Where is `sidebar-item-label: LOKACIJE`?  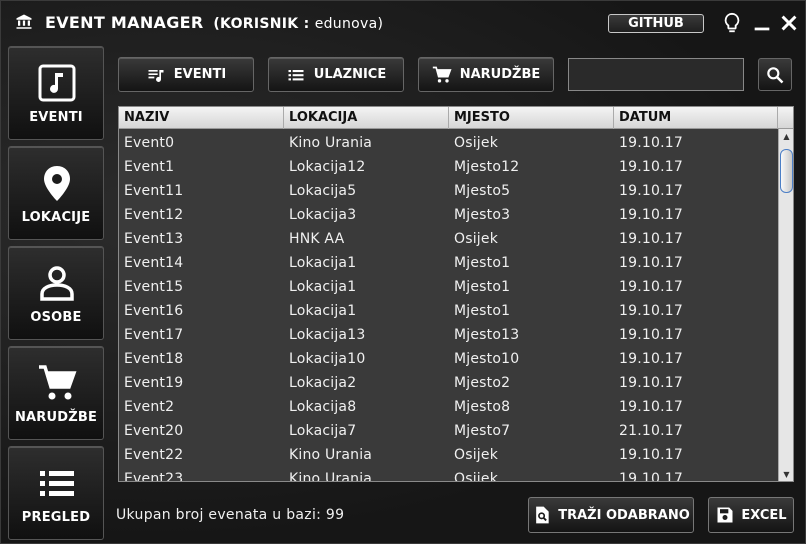 sidebar-item-label: LOKACIJE is located at coordinates (56, 217).